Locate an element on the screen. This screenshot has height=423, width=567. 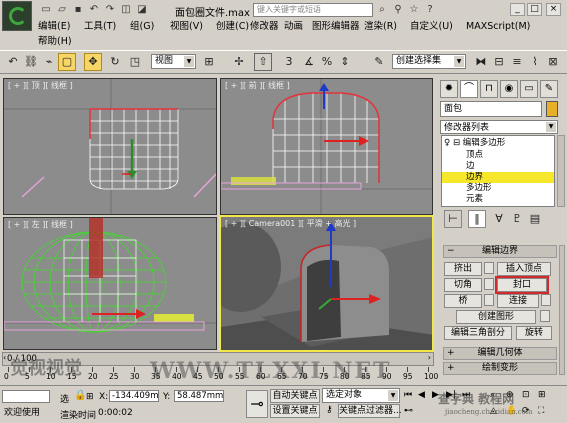
viewport-label: [ + ][ 顶 ][ 线框 ] is located at coordinates (40, 85).